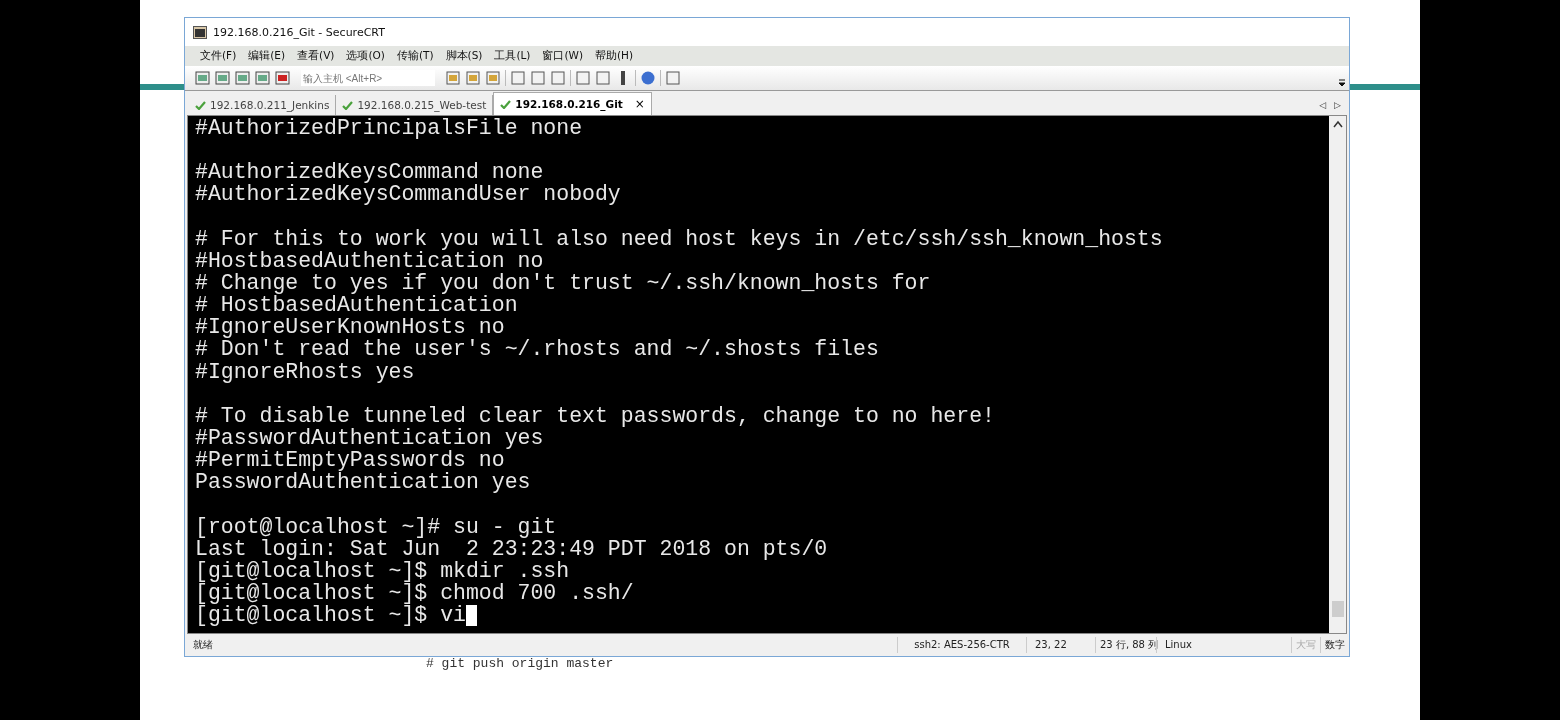 The height and width of the screenshot is (720, 1560). I want to click on terminal-line: #AuthorizedPrincipalsFile none, so click(389, 128).